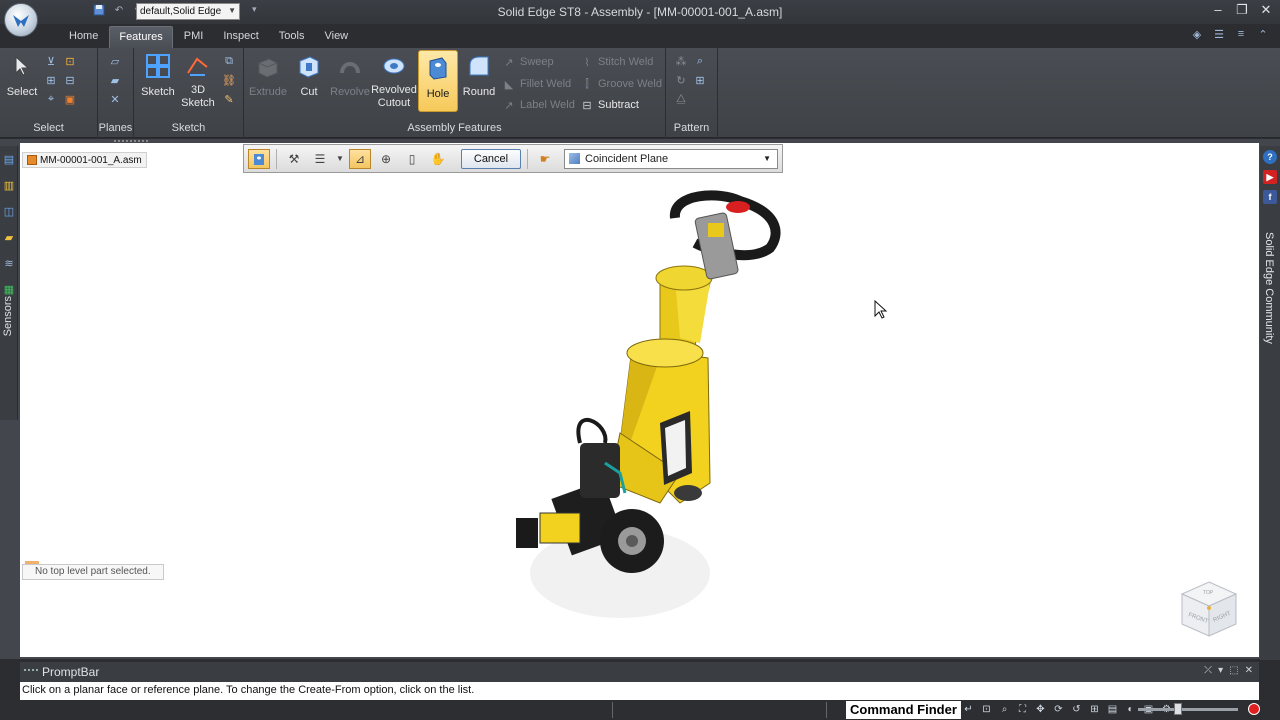  Describe the element at coordinates (479, 75) in the screenshot. I see `round-button: Round` at that location.